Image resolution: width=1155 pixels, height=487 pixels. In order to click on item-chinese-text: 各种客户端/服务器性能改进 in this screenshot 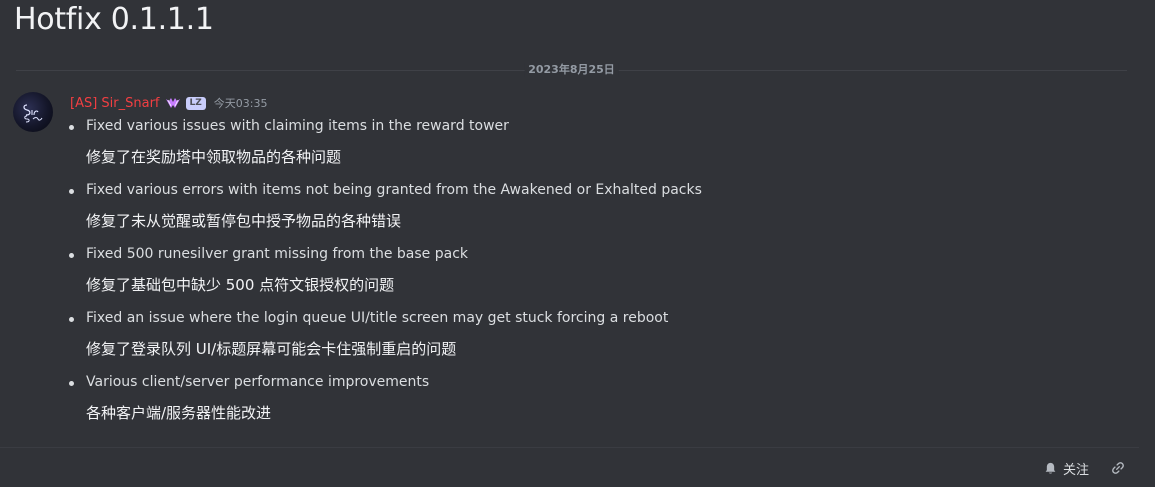, I will do `click(179, 413)`.